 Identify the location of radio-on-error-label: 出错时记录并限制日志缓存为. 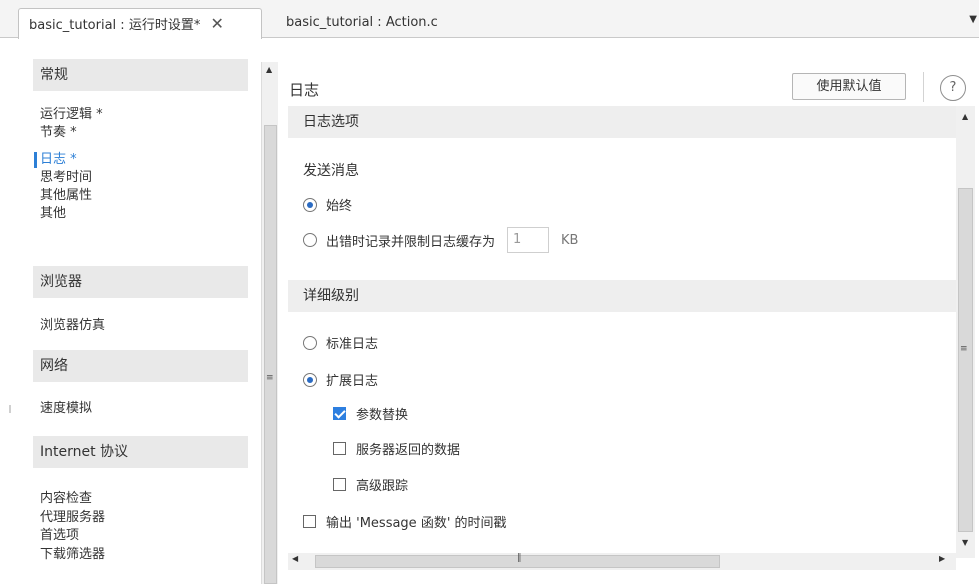
(411, 242).